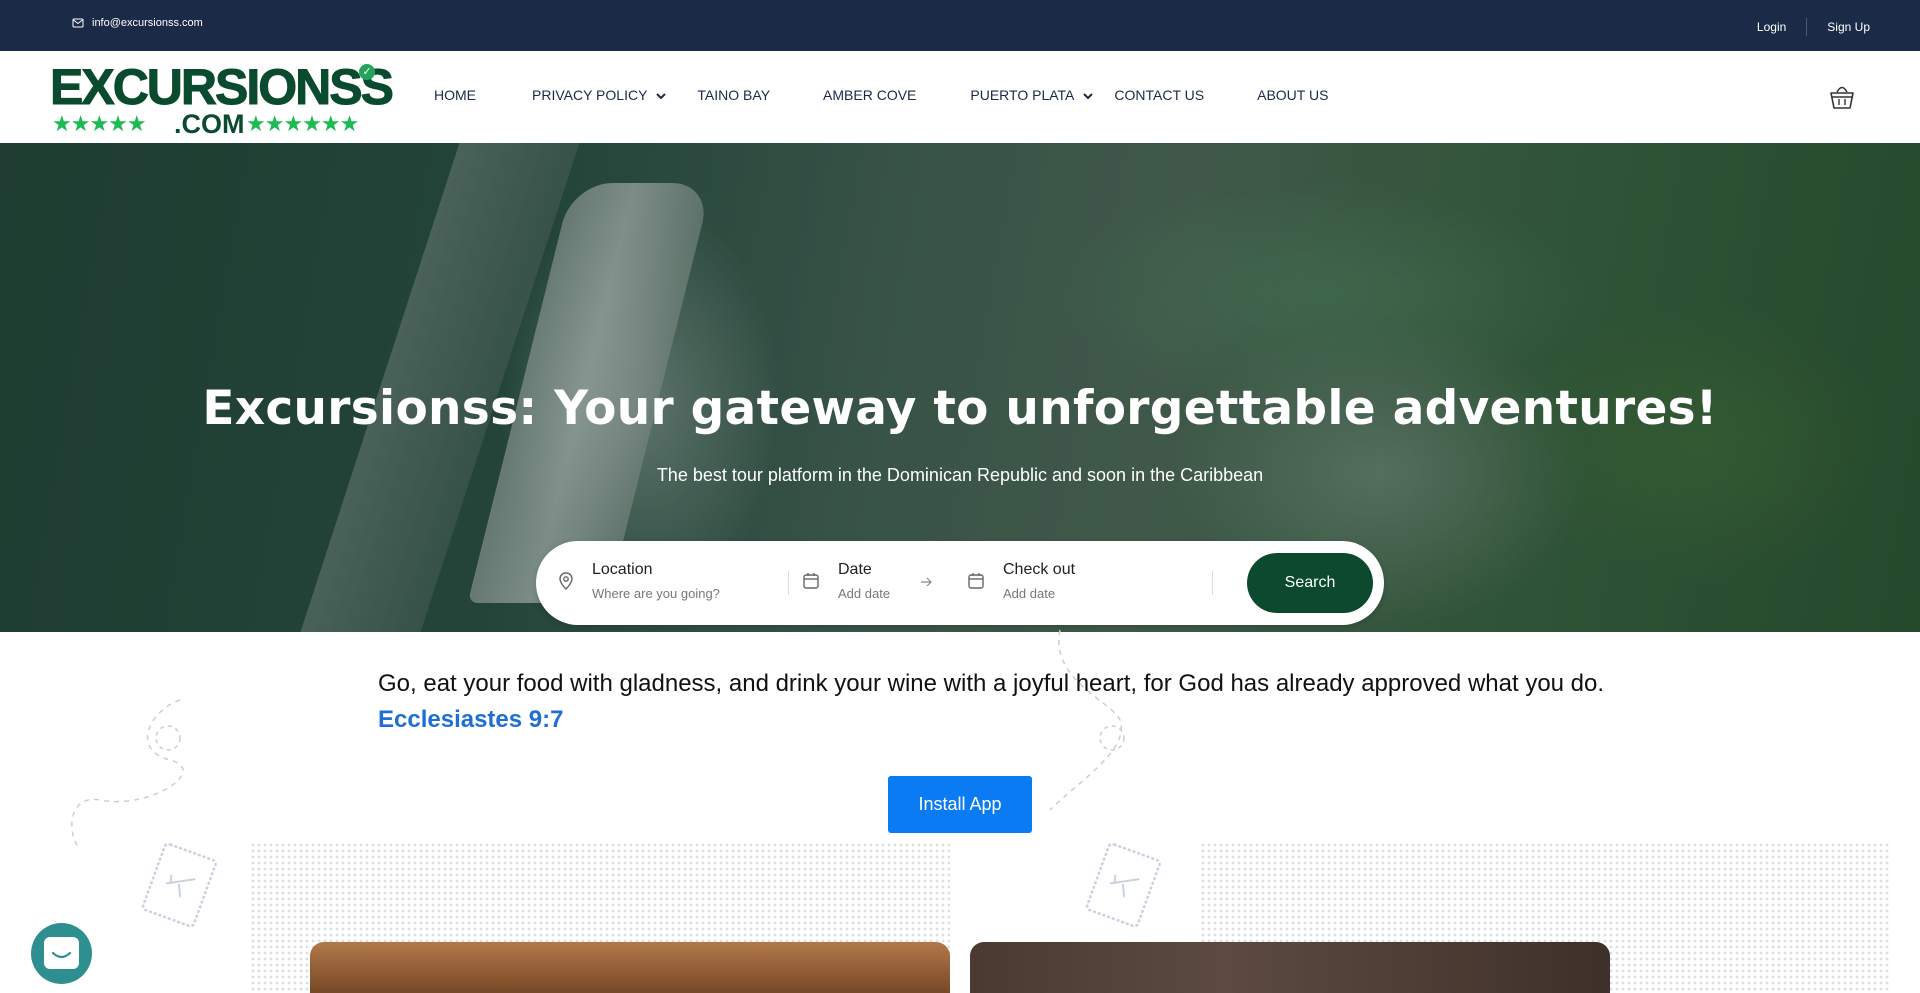  I want to click on auth-links: Login Sign Up, so click(1813, 27).